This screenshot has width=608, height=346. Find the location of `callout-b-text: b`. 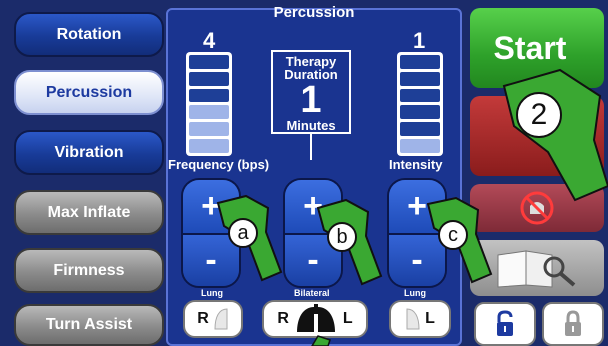

callout-b-text: b is located at coordinates (342, 236).